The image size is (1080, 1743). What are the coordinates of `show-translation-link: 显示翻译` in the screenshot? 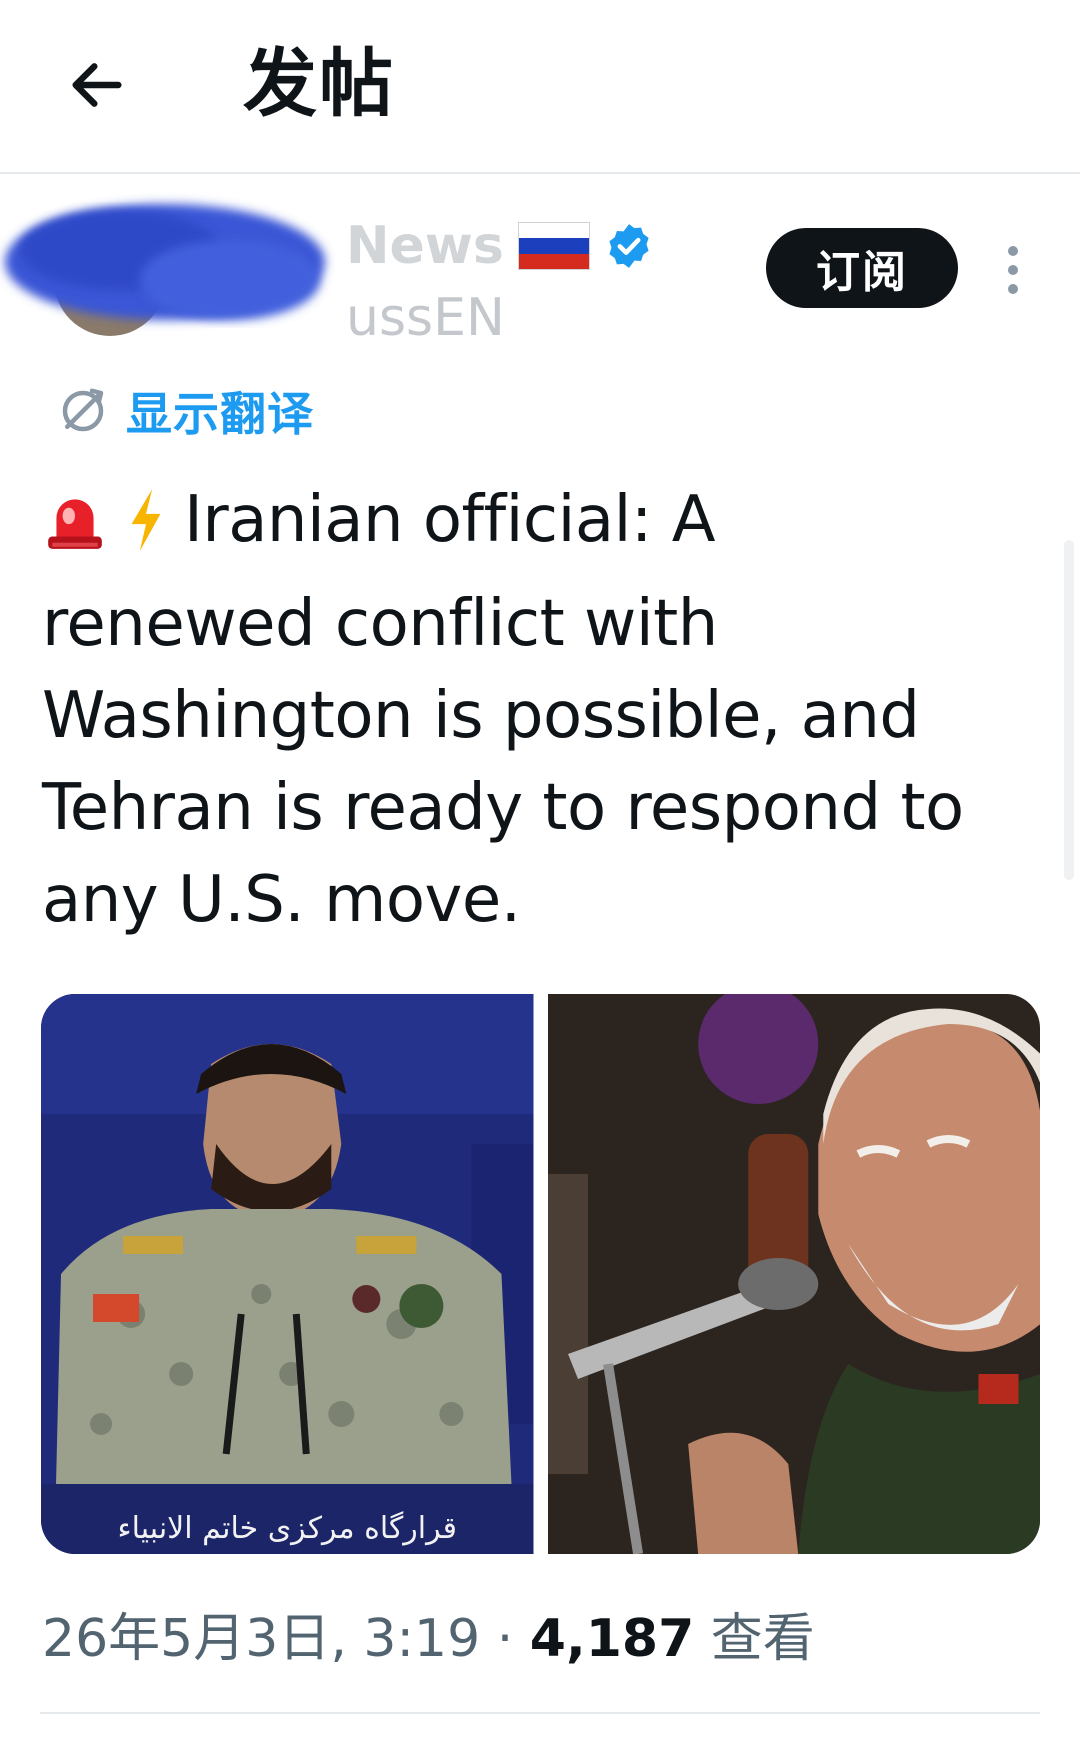 It's located at (185, 411).